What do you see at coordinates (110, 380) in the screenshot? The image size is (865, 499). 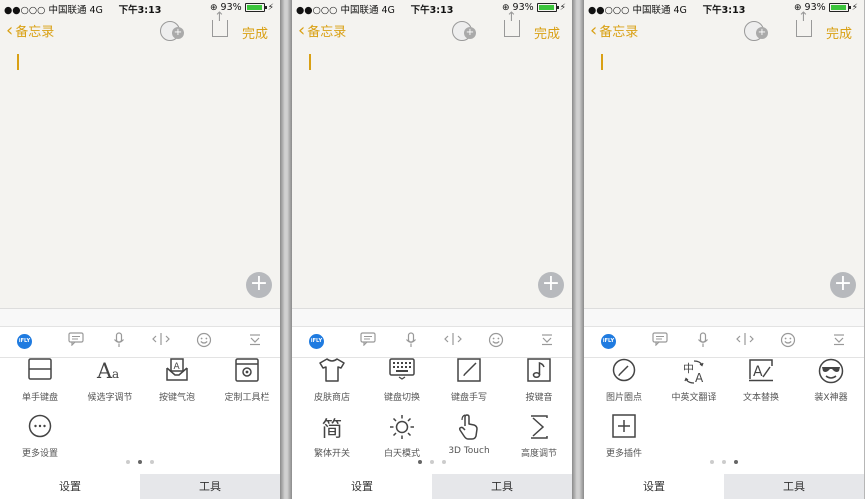 I see `feature-item: Aa 候选字调节` at bounding box center [110, 380].